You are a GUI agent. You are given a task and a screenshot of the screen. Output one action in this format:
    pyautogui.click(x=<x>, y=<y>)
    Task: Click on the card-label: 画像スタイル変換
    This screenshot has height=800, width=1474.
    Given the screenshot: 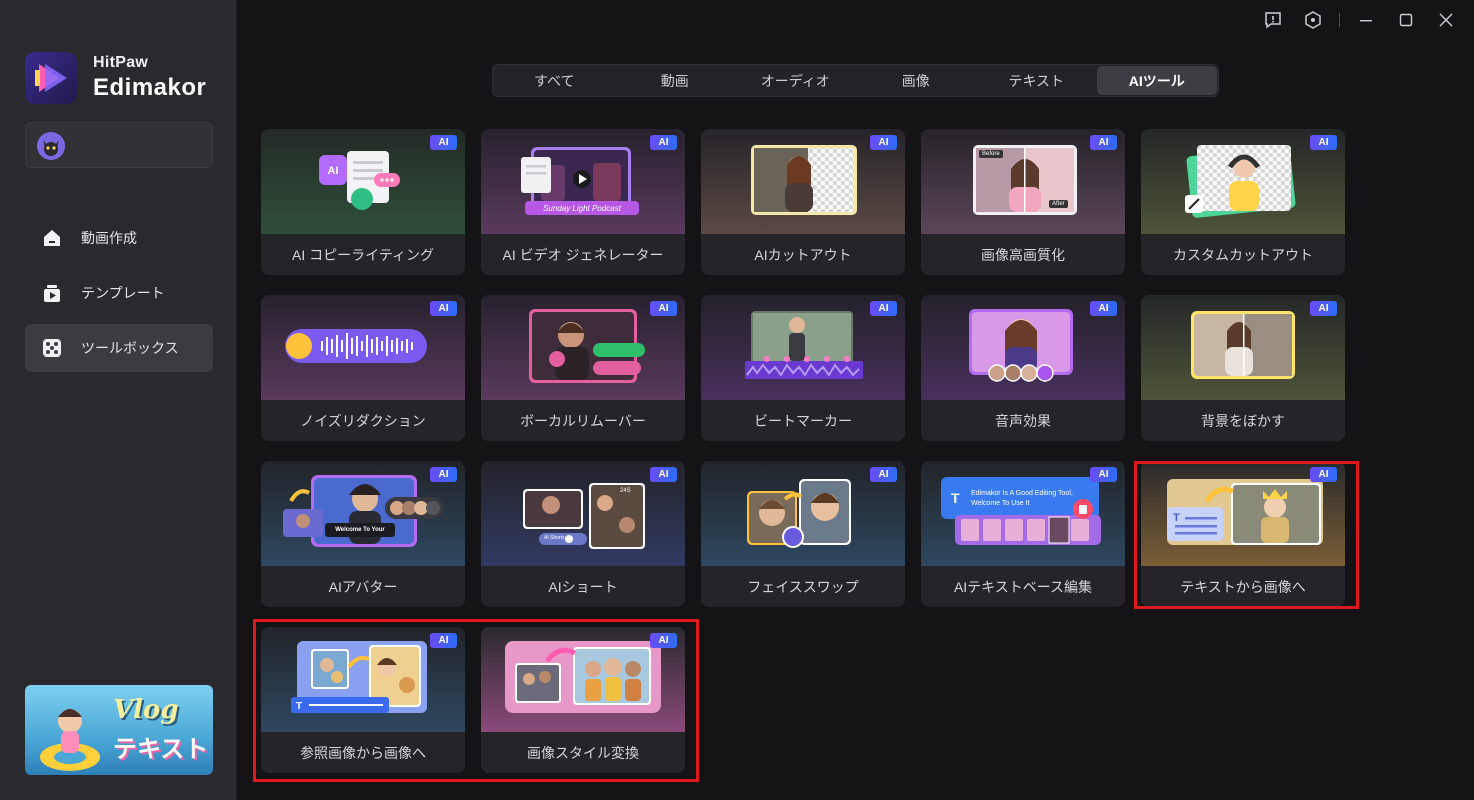 What is the action you would take?
    pyautogui.click(x=583, y=752)
    